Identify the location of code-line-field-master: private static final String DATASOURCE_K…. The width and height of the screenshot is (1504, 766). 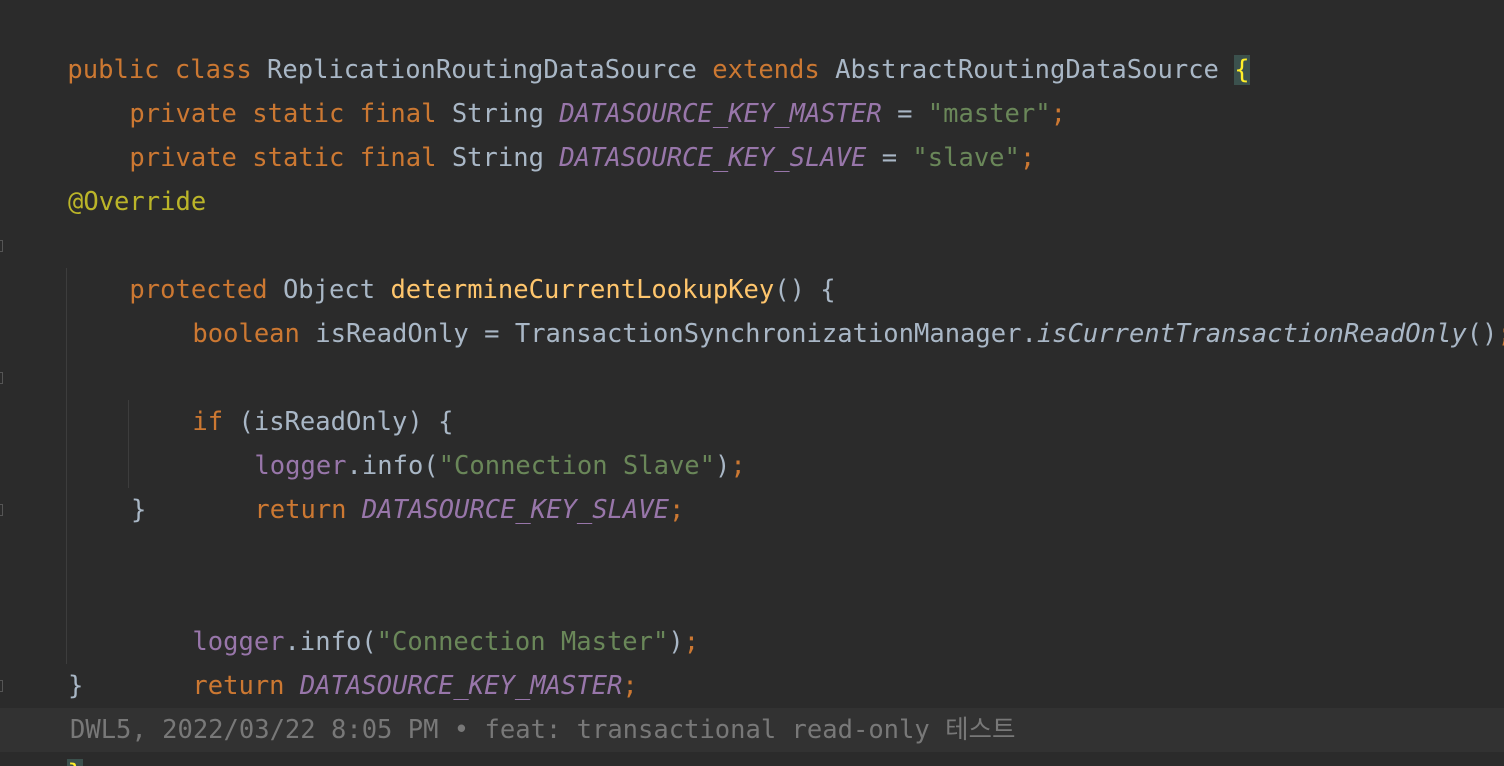
(567, 88).